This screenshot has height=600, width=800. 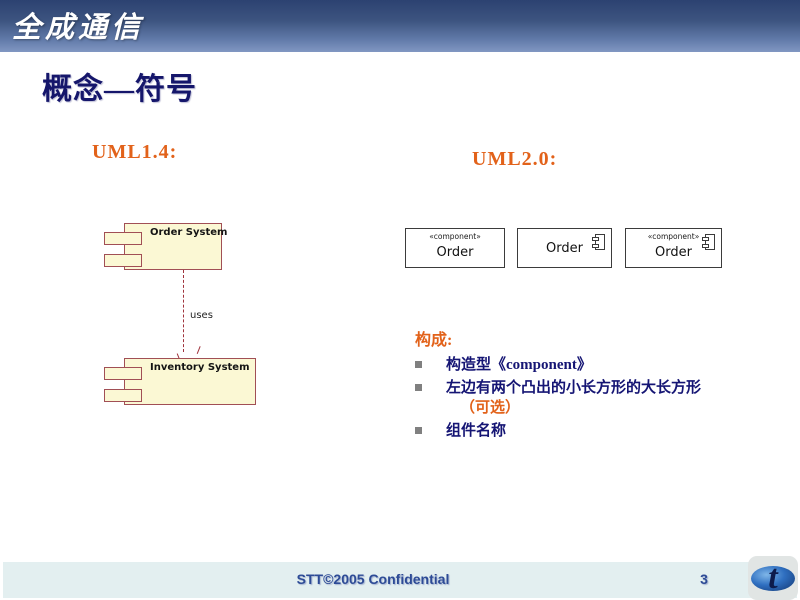 I want to click on uml20-component-box-3: «component» Order, so click(x=673, y=248).